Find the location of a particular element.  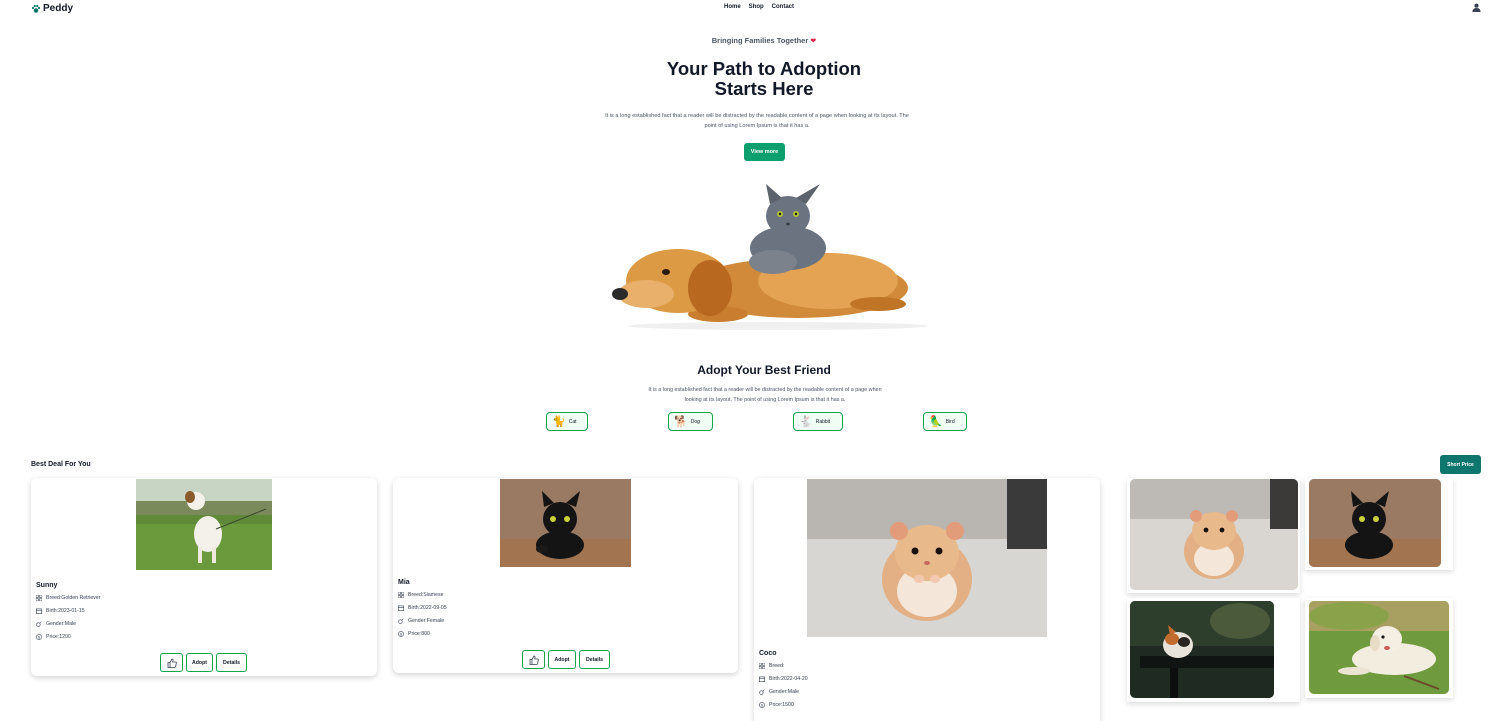

gallery-image-hamster is located at coordinates (1214, 534).